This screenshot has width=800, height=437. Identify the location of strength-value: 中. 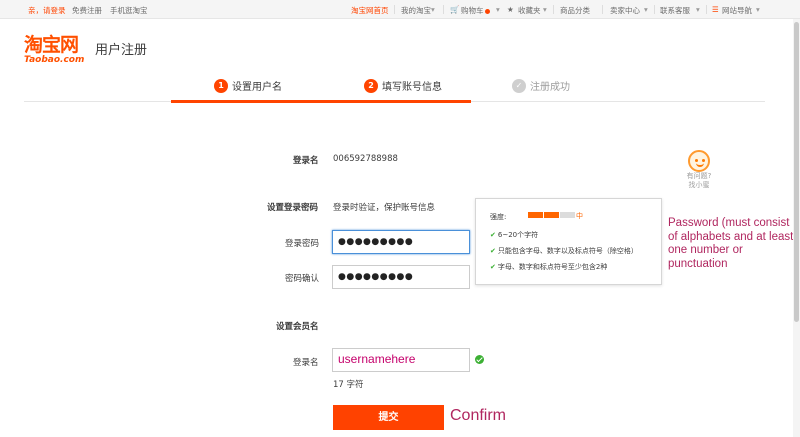
(579, 216).